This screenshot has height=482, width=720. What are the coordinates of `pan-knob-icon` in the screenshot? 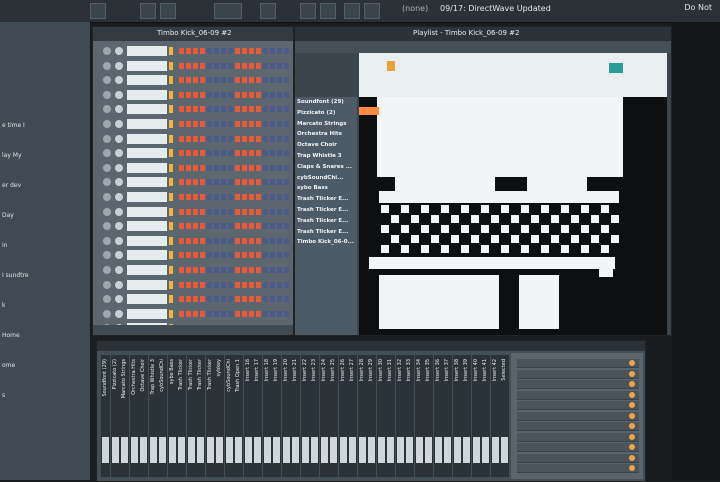 It's located at (107, 240).